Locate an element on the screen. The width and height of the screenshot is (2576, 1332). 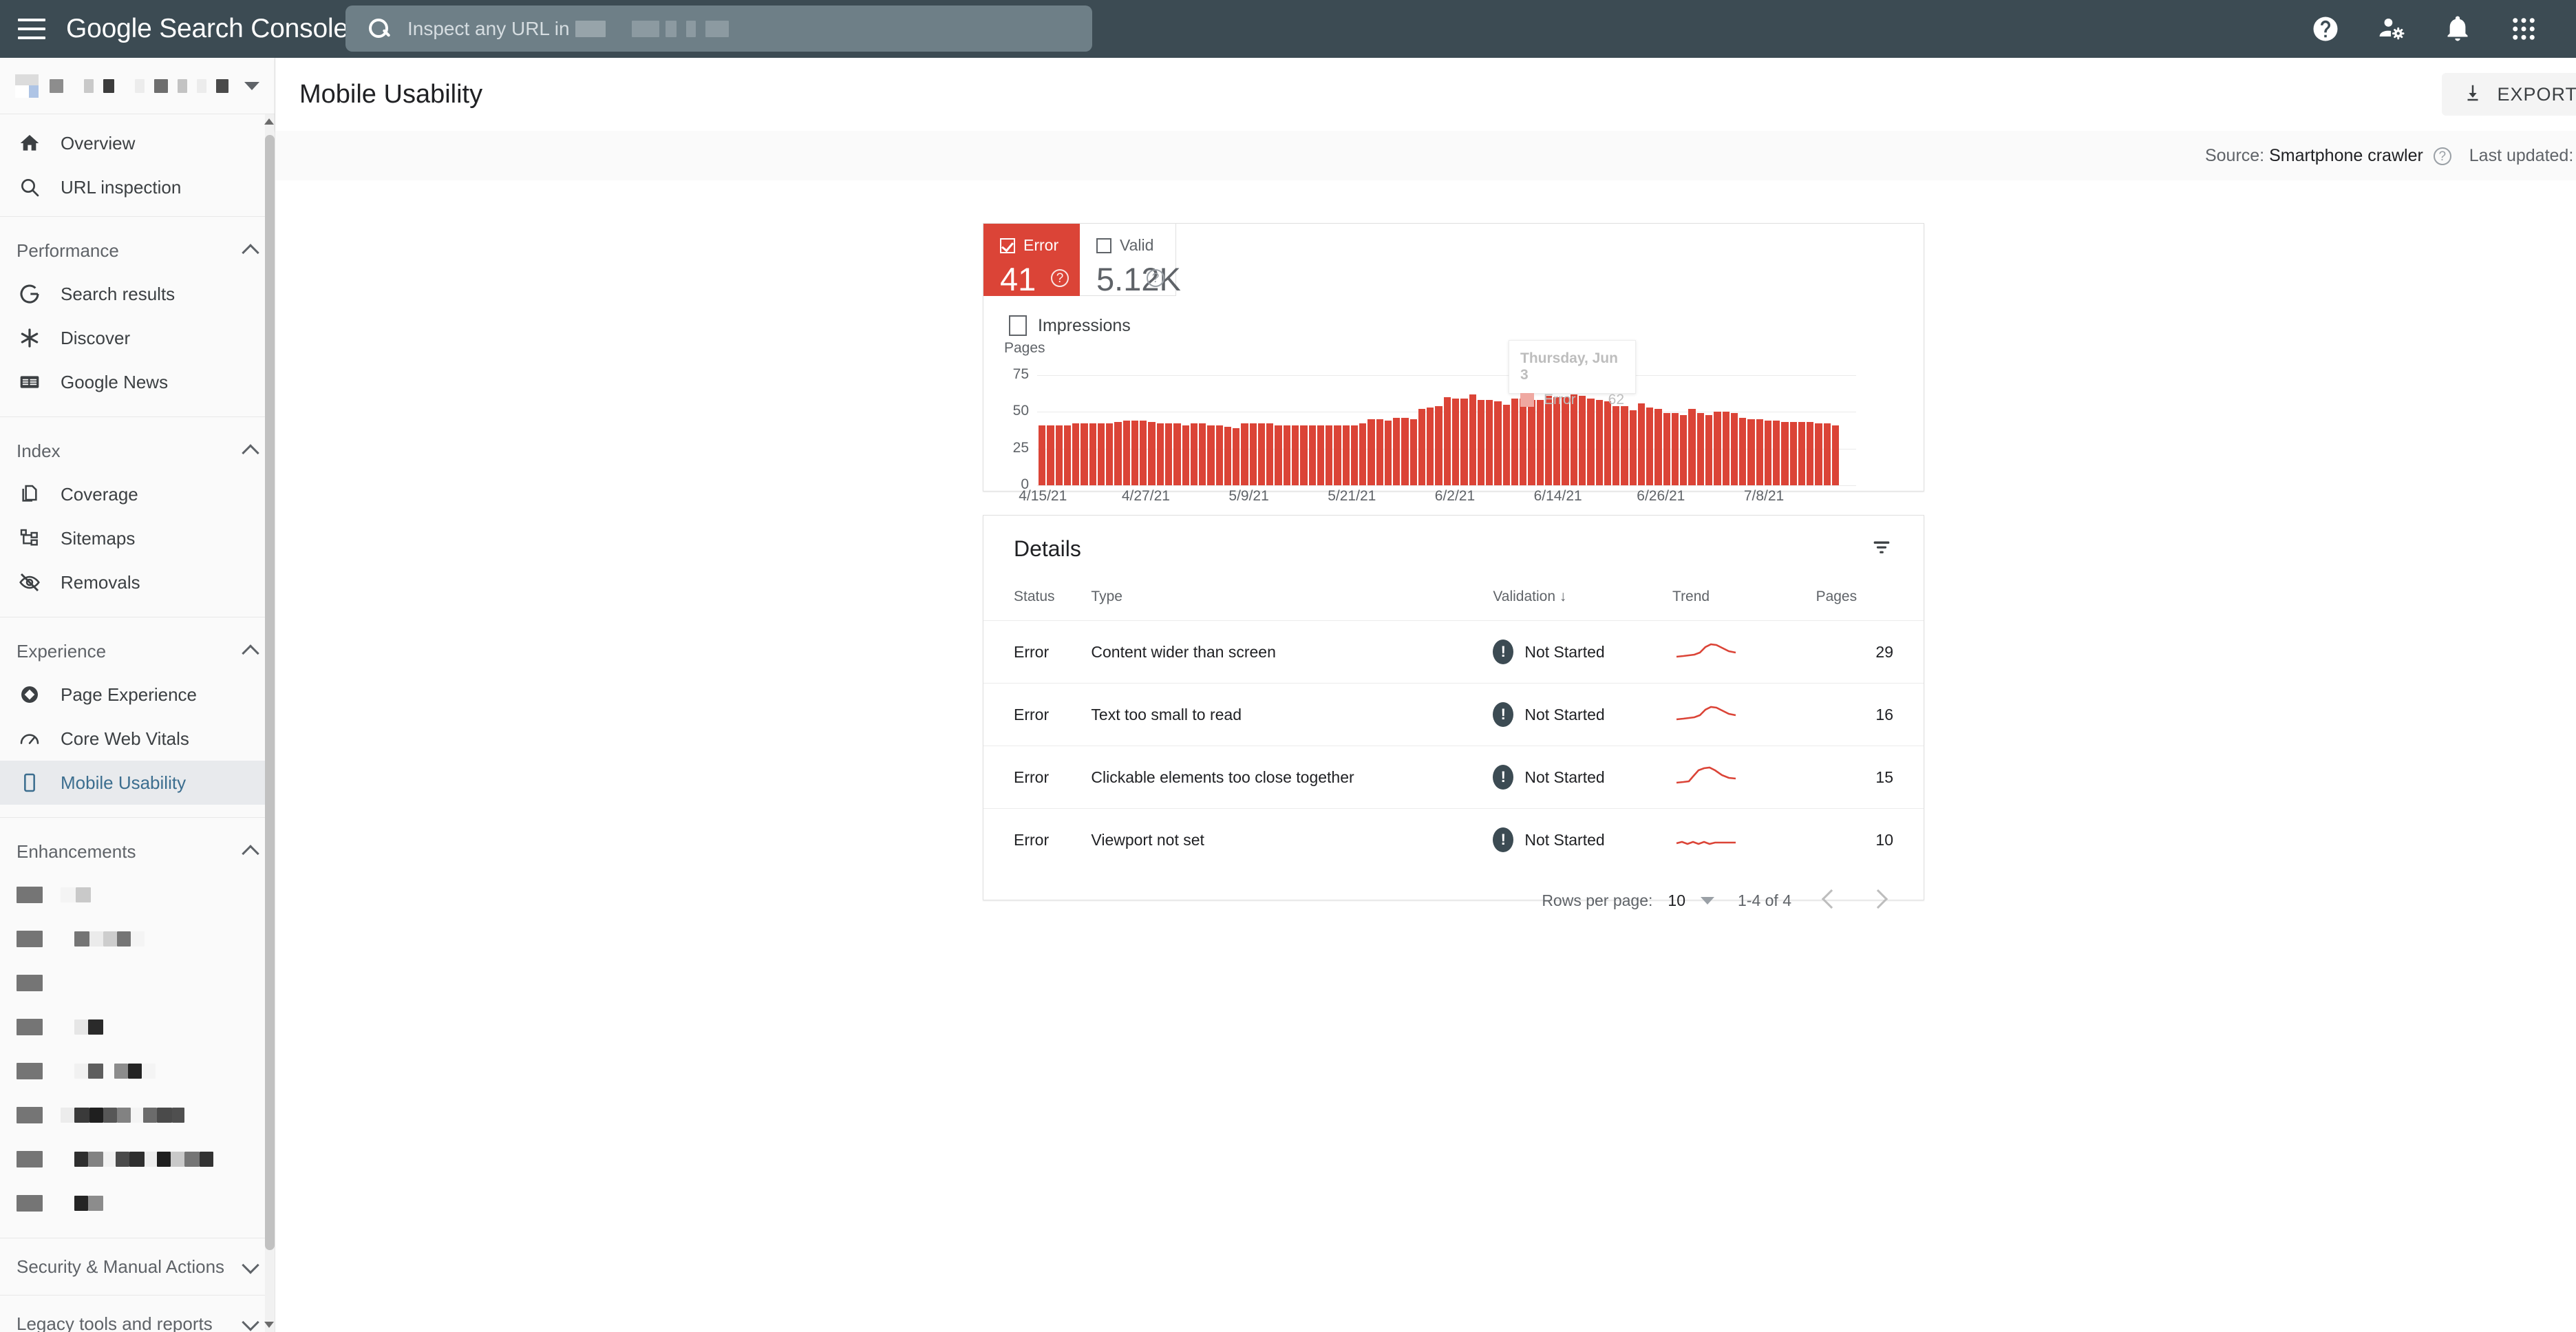
status-tab-valid: Valid 5.12K ? is located at coordinates (1130, 260).